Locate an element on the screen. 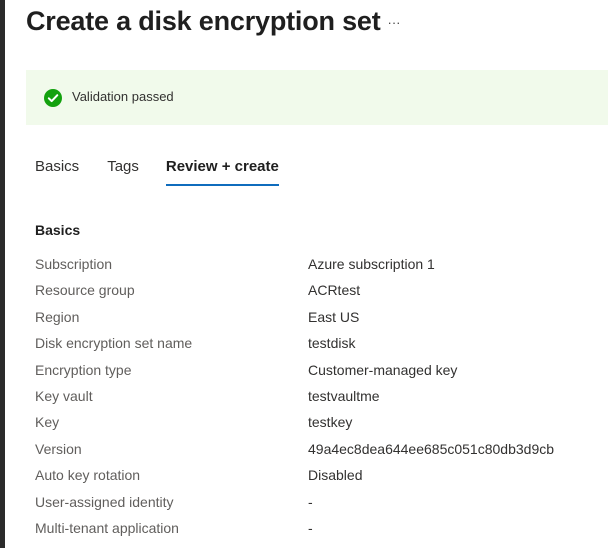 This screenshot has height=548, width=608. detail-row: Subscription Azure subscription 1 is located at coordinates (315, 267).